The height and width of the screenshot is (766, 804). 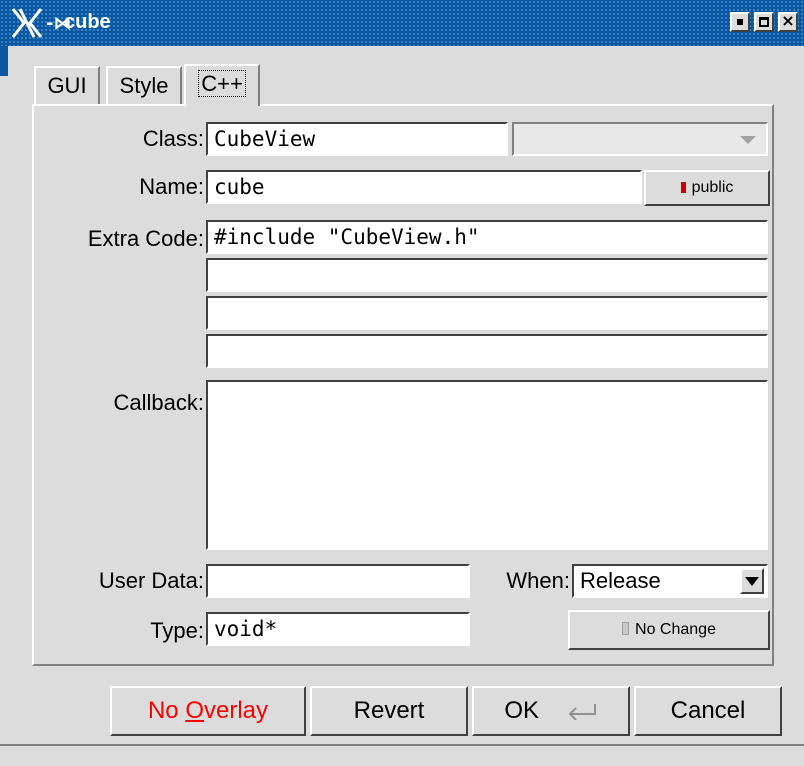 What do you see at coordinates (145, 238) in the screenshot?
I see `extra-code-label: Extra Code:` at bounding box center [145, 238].